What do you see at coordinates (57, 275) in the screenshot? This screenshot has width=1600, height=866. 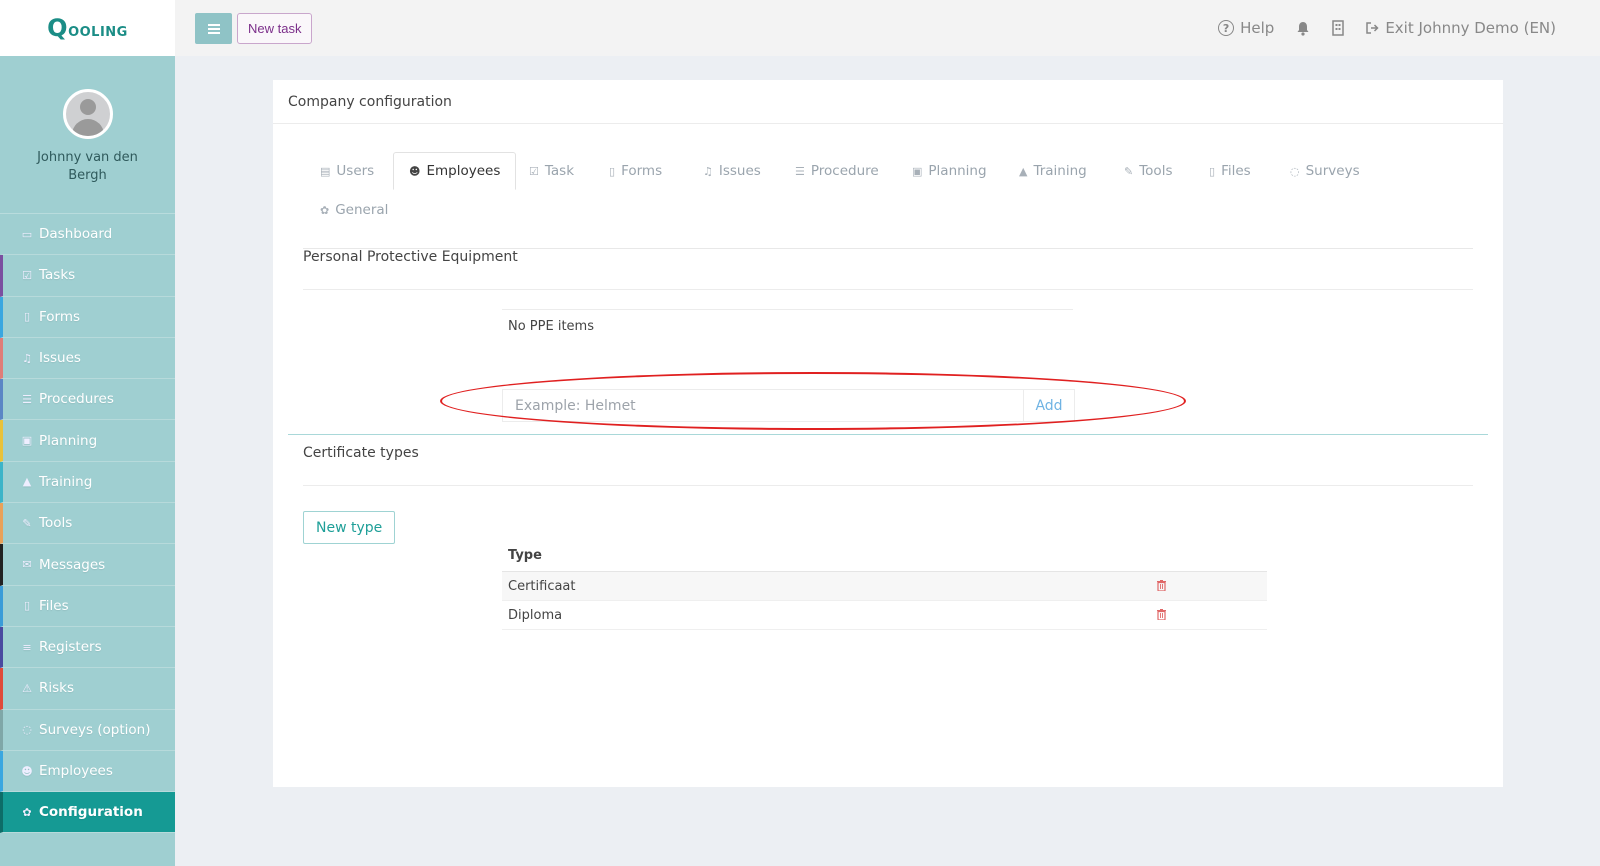 I see `sidebar-item-label: Tasks` at bounding box center [57, 275].